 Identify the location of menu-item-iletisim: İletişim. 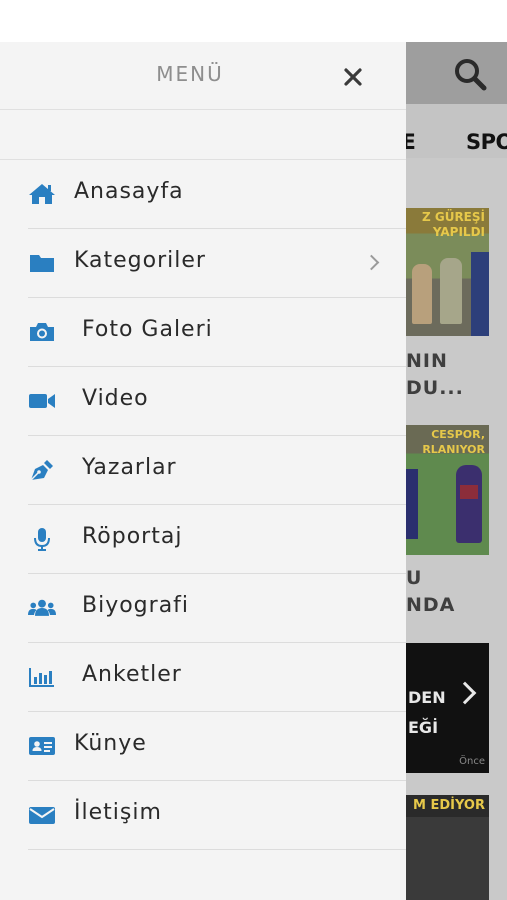
(217, 815).